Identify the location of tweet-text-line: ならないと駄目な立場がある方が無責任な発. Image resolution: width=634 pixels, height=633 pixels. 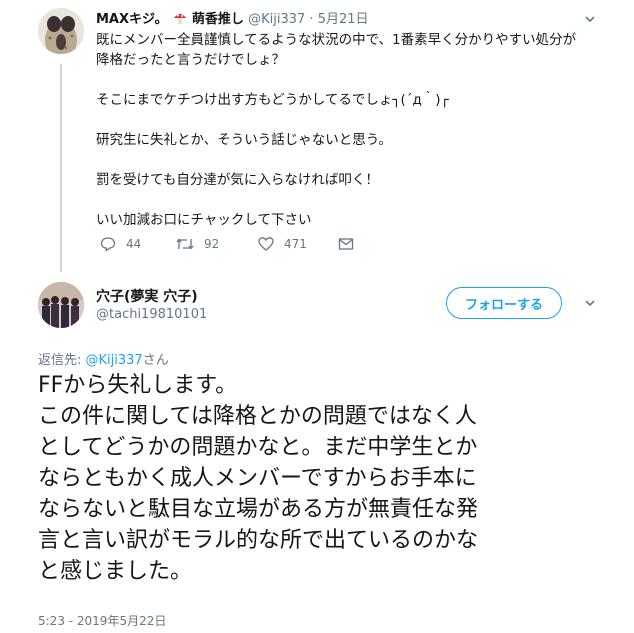
(258, 509).